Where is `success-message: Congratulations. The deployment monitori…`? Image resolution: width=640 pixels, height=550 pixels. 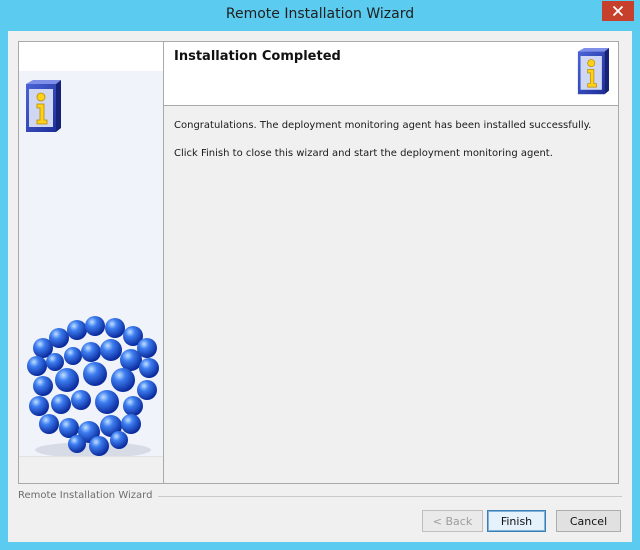
success-message: Congratulations. The deployment monitori… is located at coordinates (383, 125).